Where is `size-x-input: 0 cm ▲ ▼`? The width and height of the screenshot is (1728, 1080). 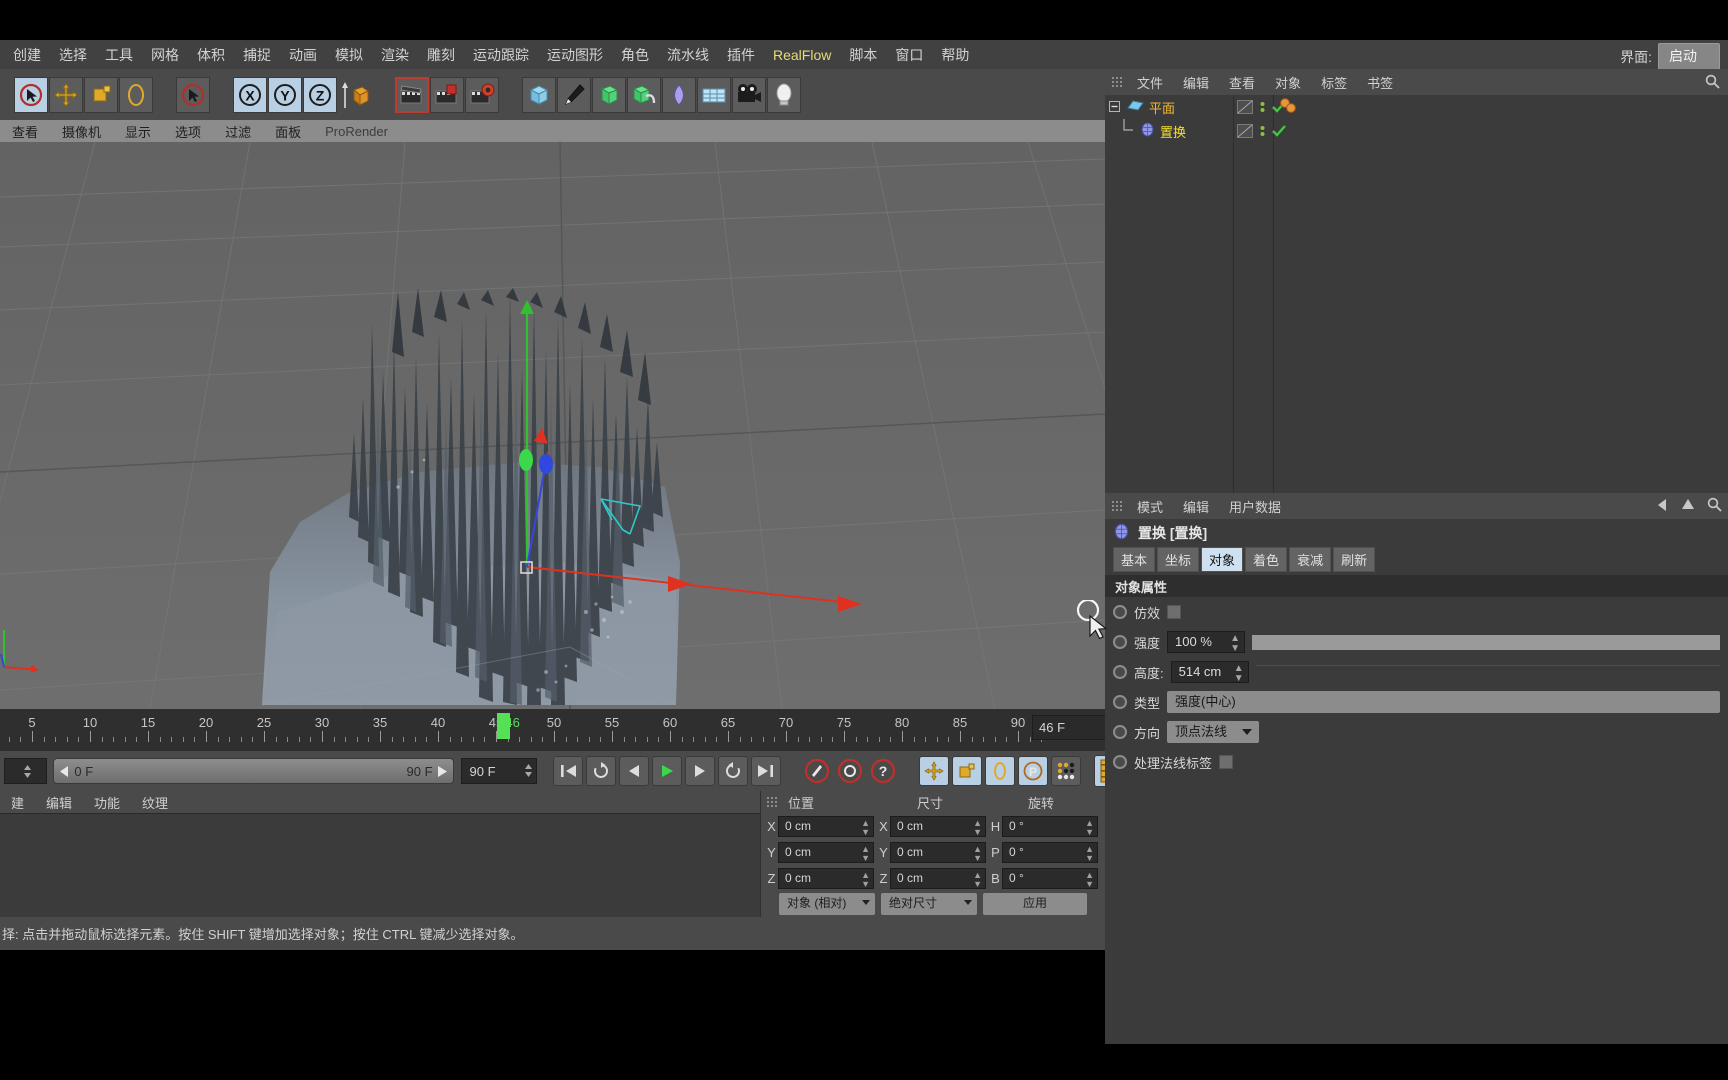
size-x-input: 0 cm ▲ ▼ is located at coordinates (938, 826).